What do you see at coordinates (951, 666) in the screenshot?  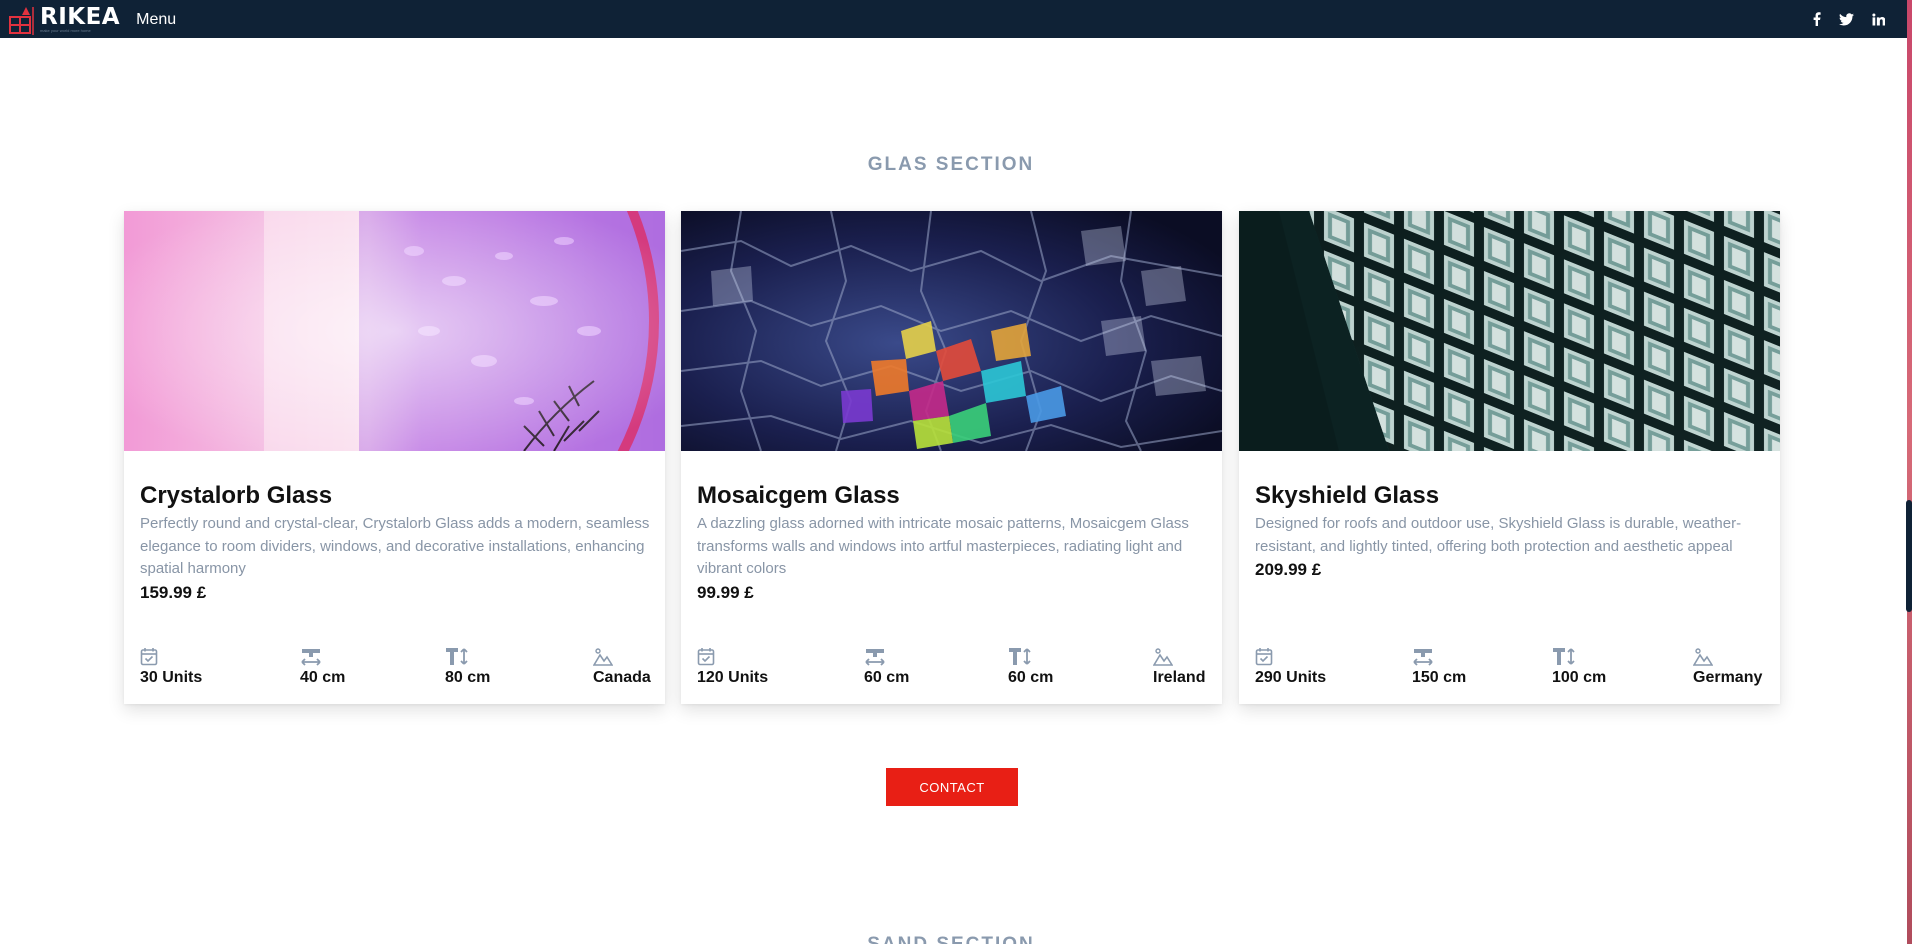 I see `card-specs: 120 Units 60 cm 60 cm Ireland` at bounding box center [951, 666].